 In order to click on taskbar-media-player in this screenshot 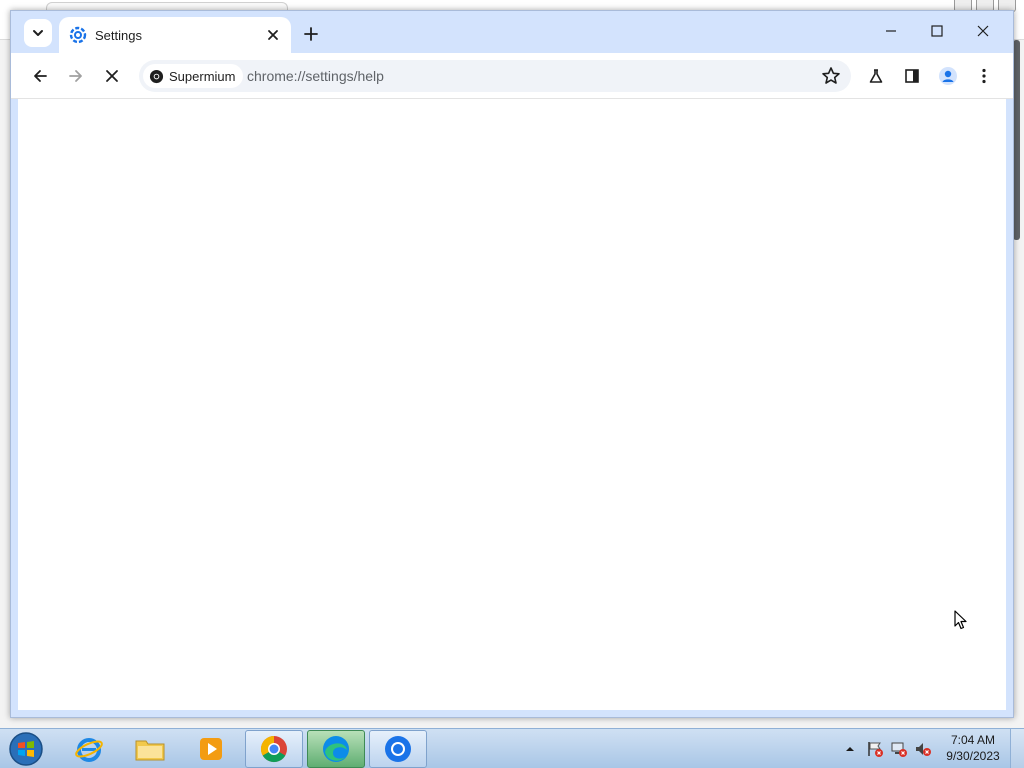, I will do `click(211, 749)`.